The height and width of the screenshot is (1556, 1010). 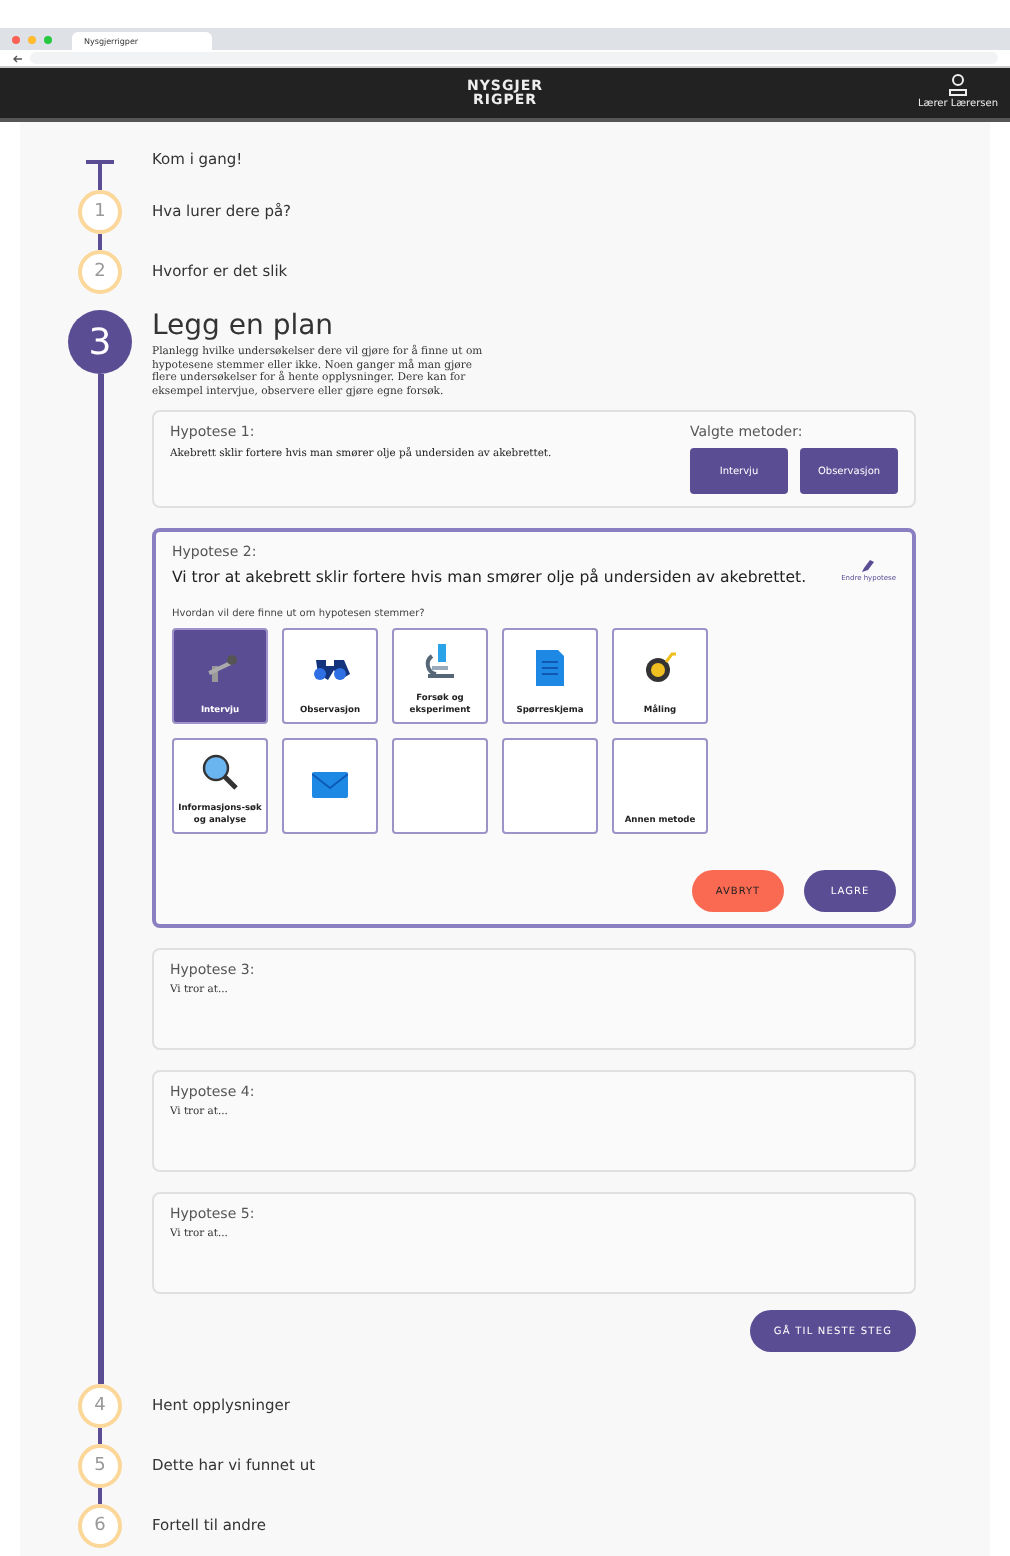 I want to click on microscope-icon, so click(x=440, y=662).